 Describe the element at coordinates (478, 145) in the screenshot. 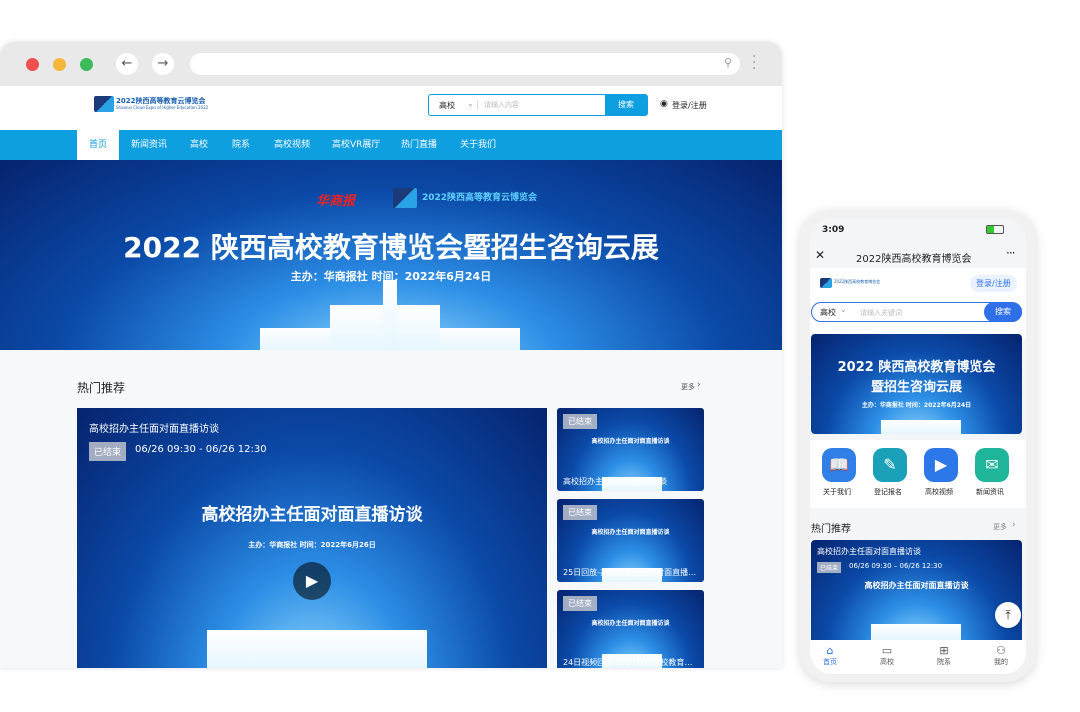

I see `nav-about: 关于我们` at that location.